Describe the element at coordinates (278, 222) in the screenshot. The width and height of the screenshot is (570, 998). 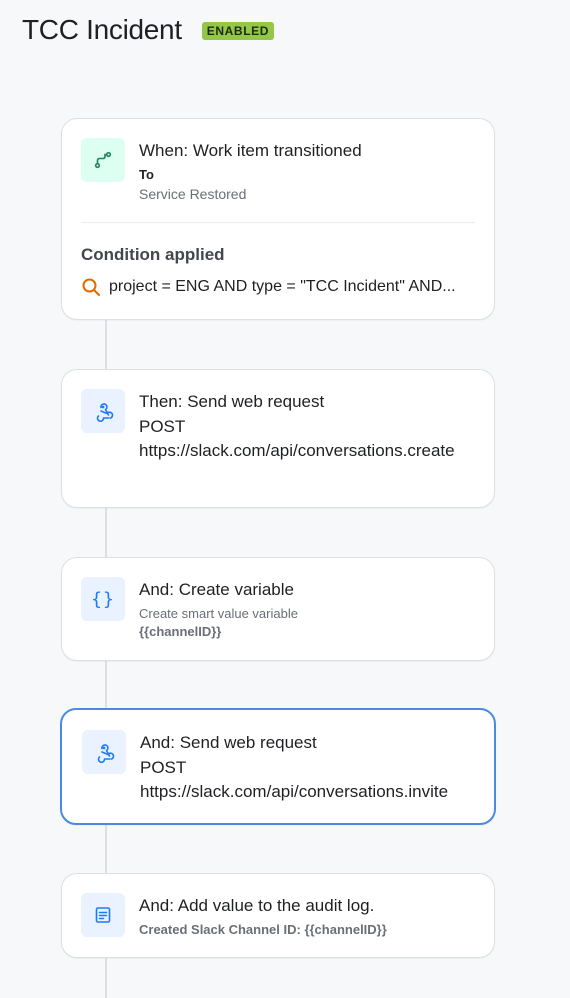
I see `card-divider` at that location.